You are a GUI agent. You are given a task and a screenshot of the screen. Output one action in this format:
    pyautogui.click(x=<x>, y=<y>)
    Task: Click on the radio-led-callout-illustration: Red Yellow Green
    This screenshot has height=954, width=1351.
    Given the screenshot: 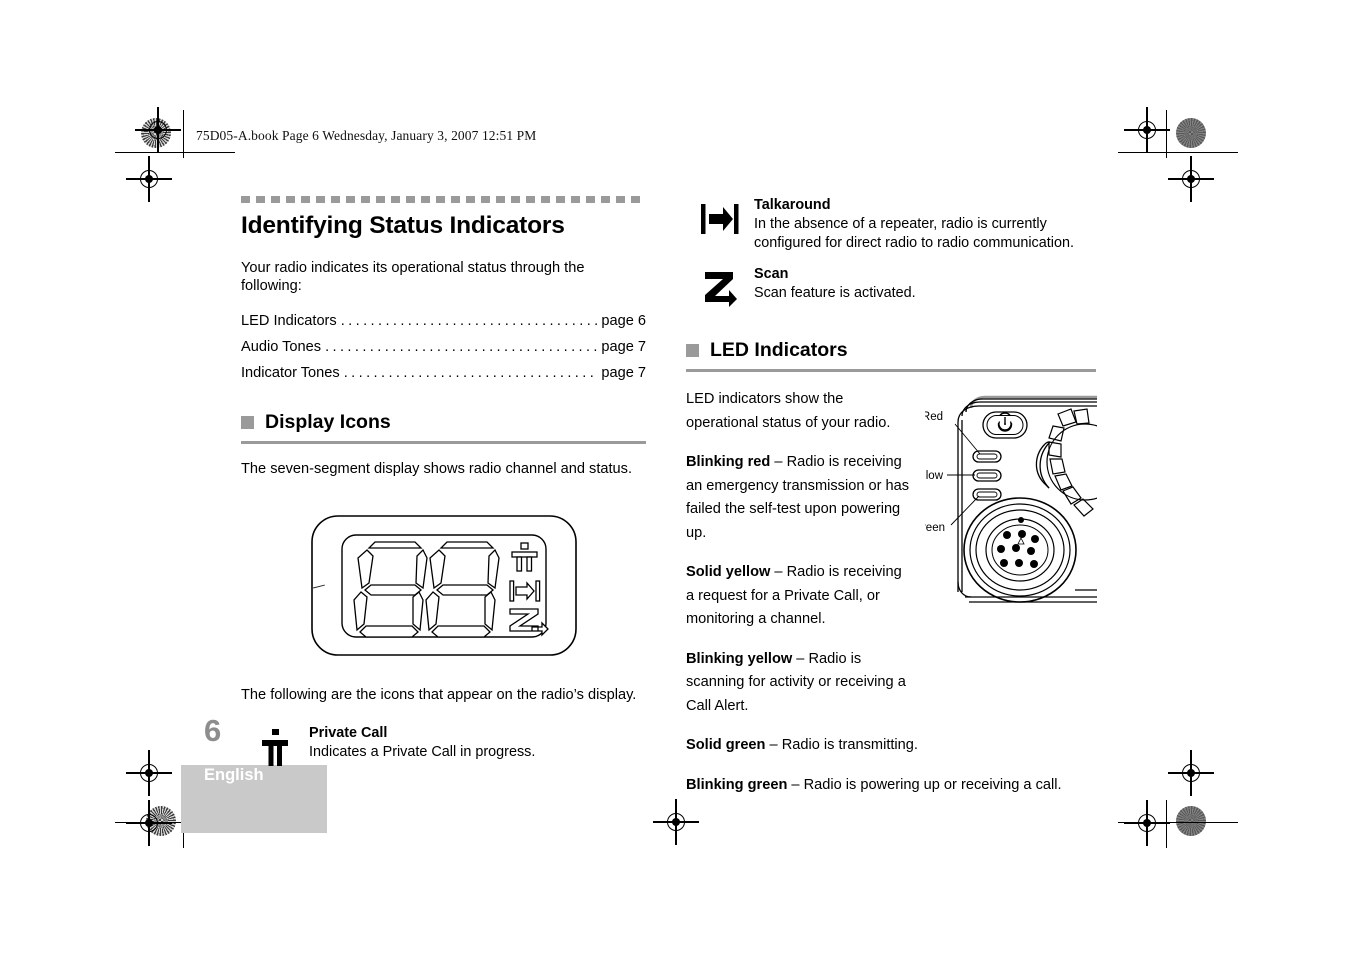 What is the action you would take?
    pyautogui.click(x=1011, y=499)
    